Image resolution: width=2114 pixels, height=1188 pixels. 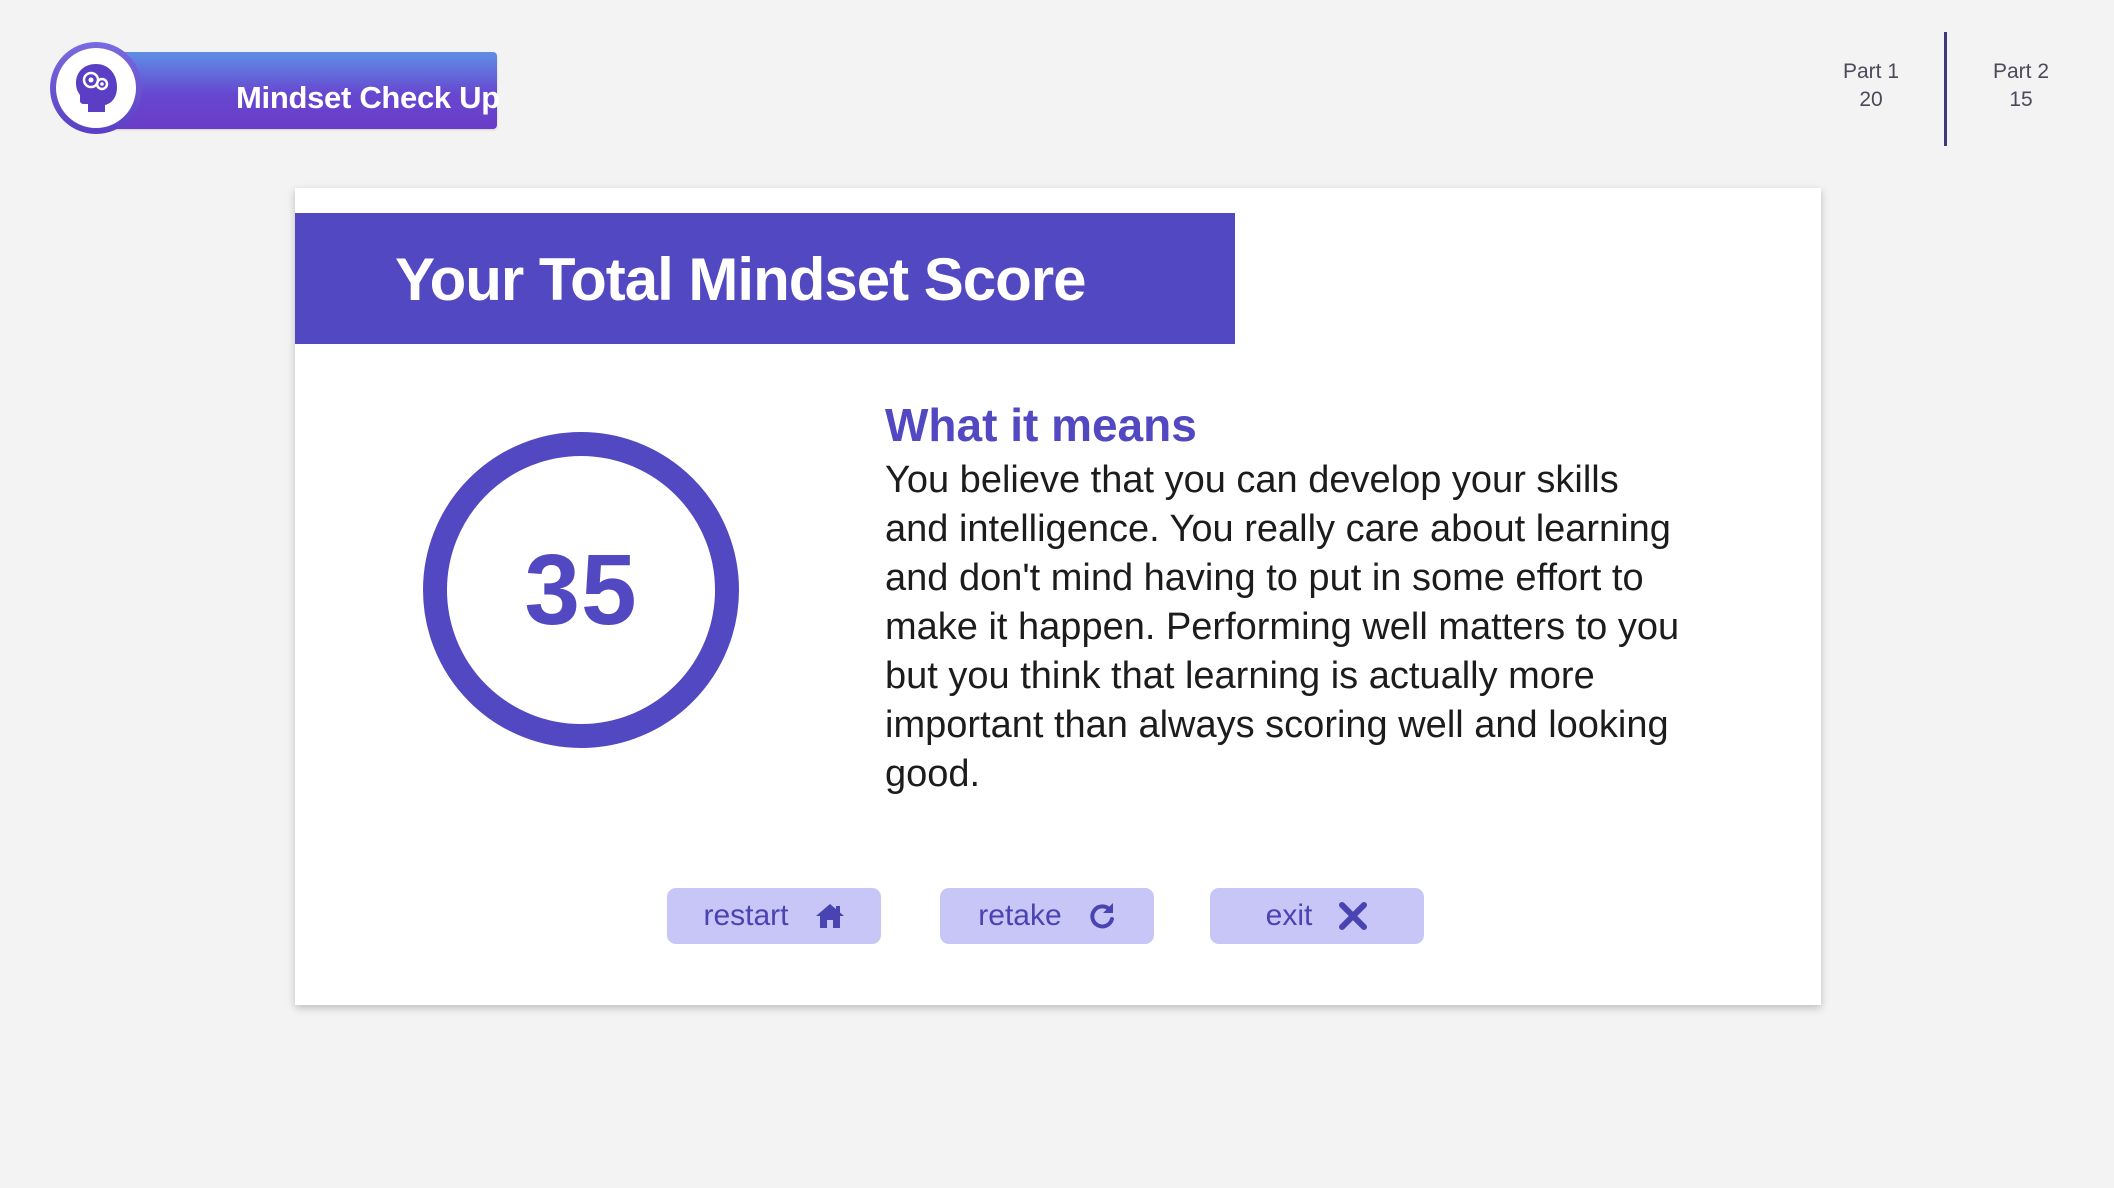 What do you see at coordinates (1871, 71) in the screenshot?
I see `part-1-label: Part 1` at bounding box center [1871, 71].